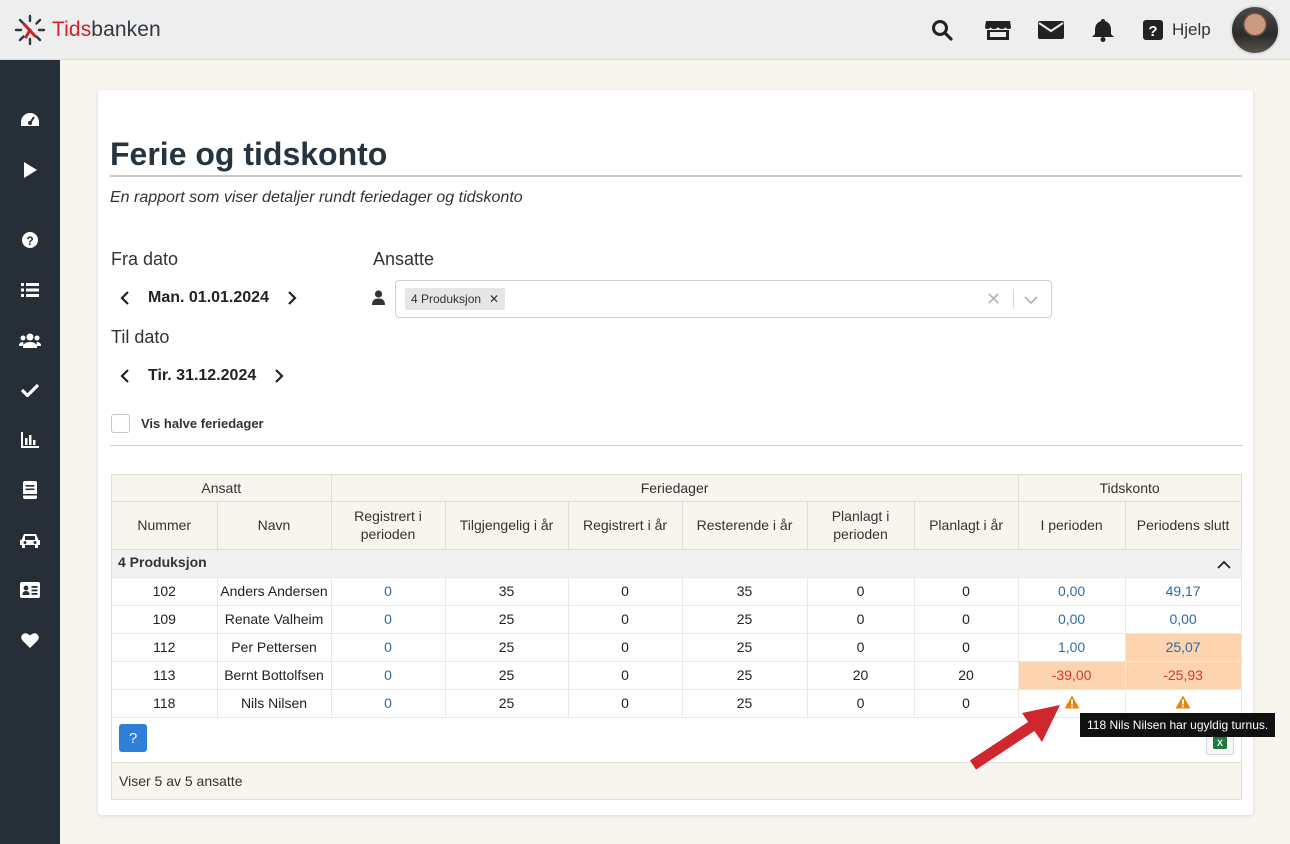 The height and width of the screenshot is (844, 1290). Describe the element at coordinates (1183, 619) in the screenshot. I see `cell-periodens-slutt-link: 0,00` at that location.